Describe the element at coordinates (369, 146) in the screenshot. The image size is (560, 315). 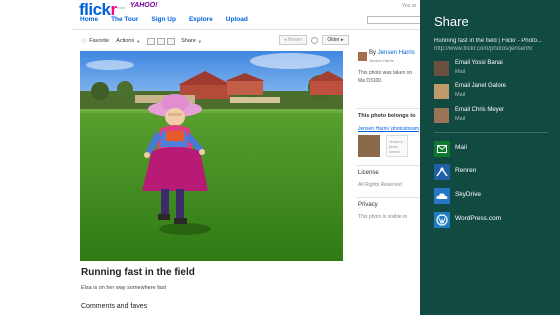
I see `photostream-thumbnail` at that location.